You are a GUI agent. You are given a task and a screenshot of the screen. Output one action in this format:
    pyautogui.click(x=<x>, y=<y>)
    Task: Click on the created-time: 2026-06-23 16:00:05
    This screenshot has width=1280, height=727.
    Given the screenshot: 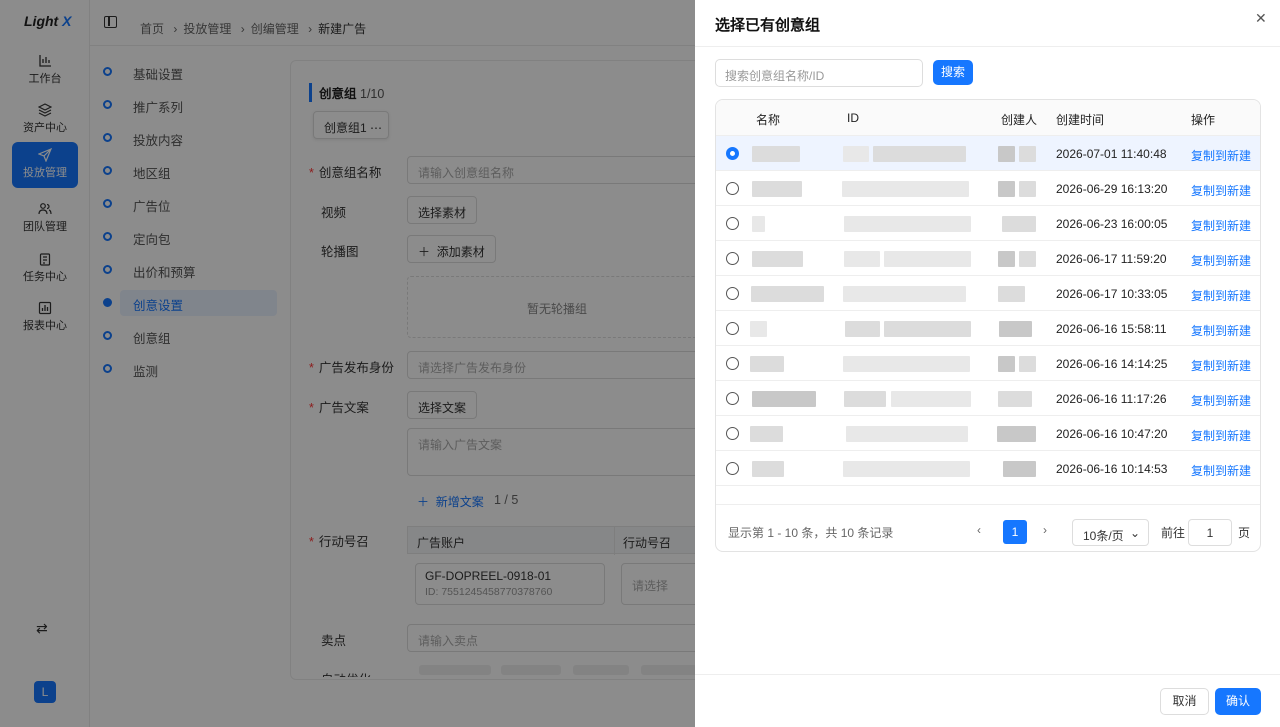 What is the action you would take?
    pyautogui.click(x=1112, y=224)
    